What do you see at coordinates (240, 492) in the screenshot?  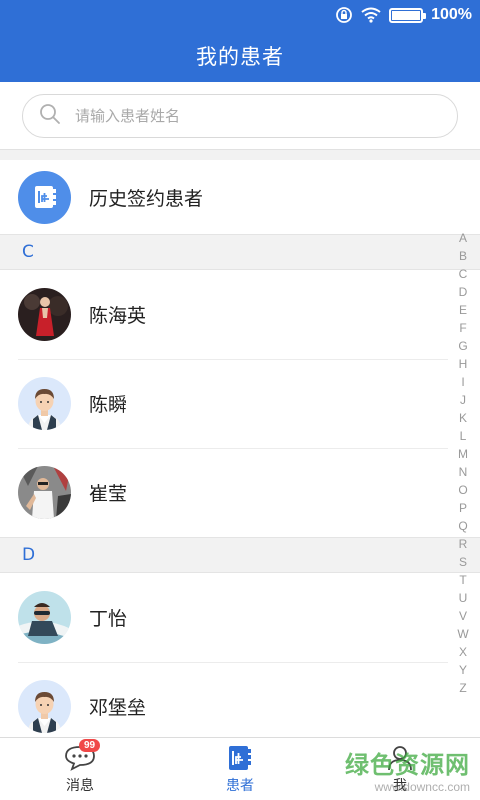 I see `patient-row: 崔莹` at bounding box center [240, 492].